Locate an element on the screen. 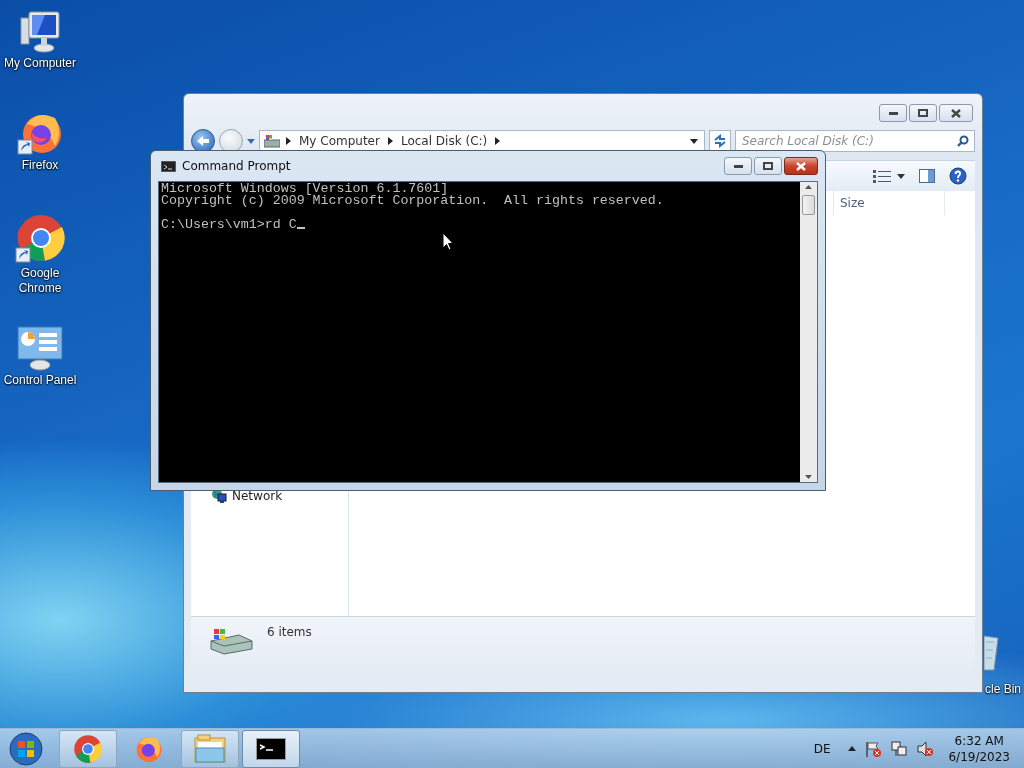  console-text: Copyright (c) 2009 Microsoft Corporation. All rights reserved. is located at coordinates (413, 201).